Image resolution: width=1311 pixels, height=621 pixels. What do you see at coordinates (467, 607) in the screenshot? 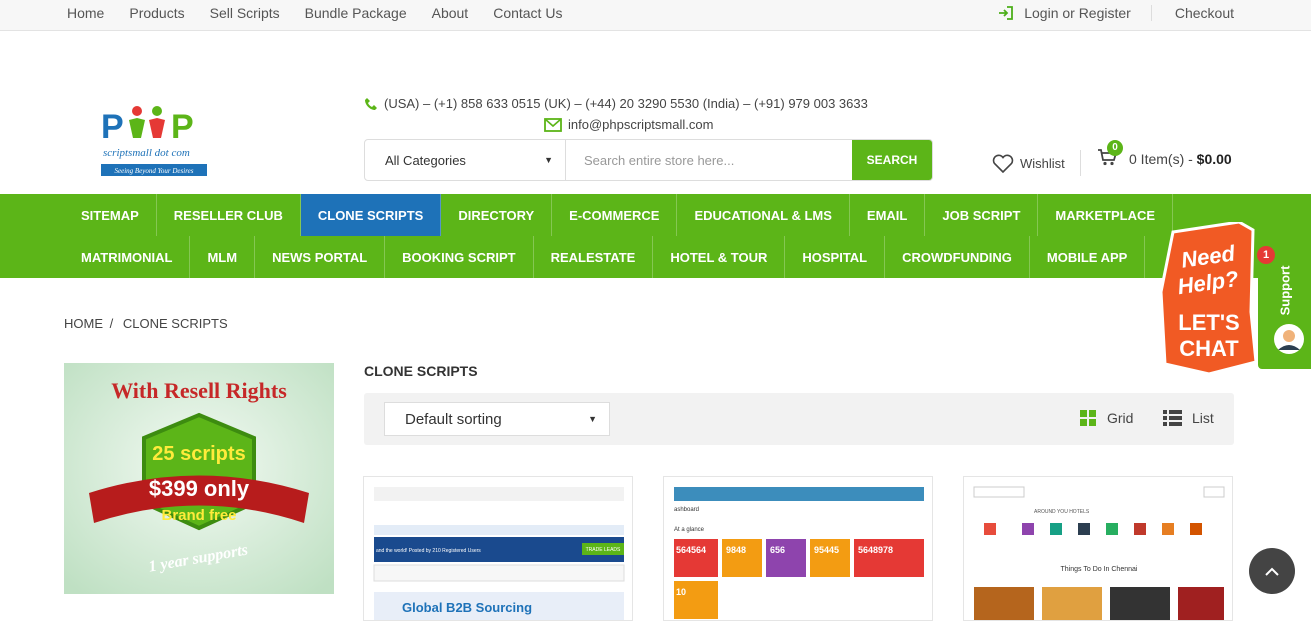
I see `product-caption: Global B2B Sourcing` at bounding box center [467, 607].